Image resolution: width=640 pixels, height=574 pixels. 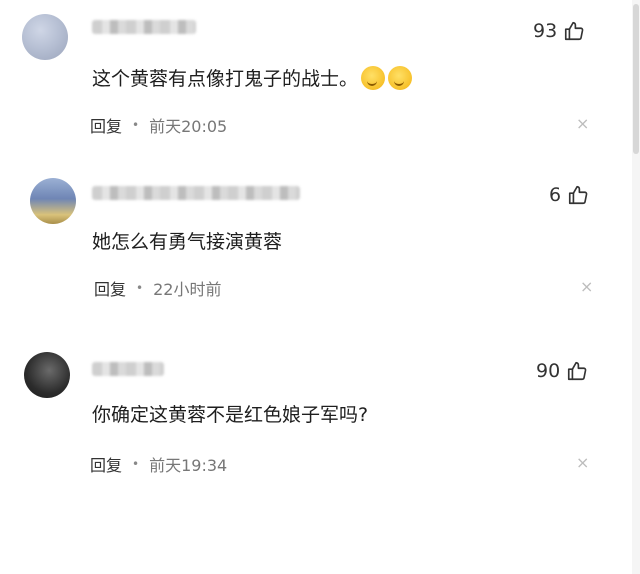 What do you see at coordinates (555, 195) in the screenshot?
I see `like-count: 6` at bounding box center [555, 195].